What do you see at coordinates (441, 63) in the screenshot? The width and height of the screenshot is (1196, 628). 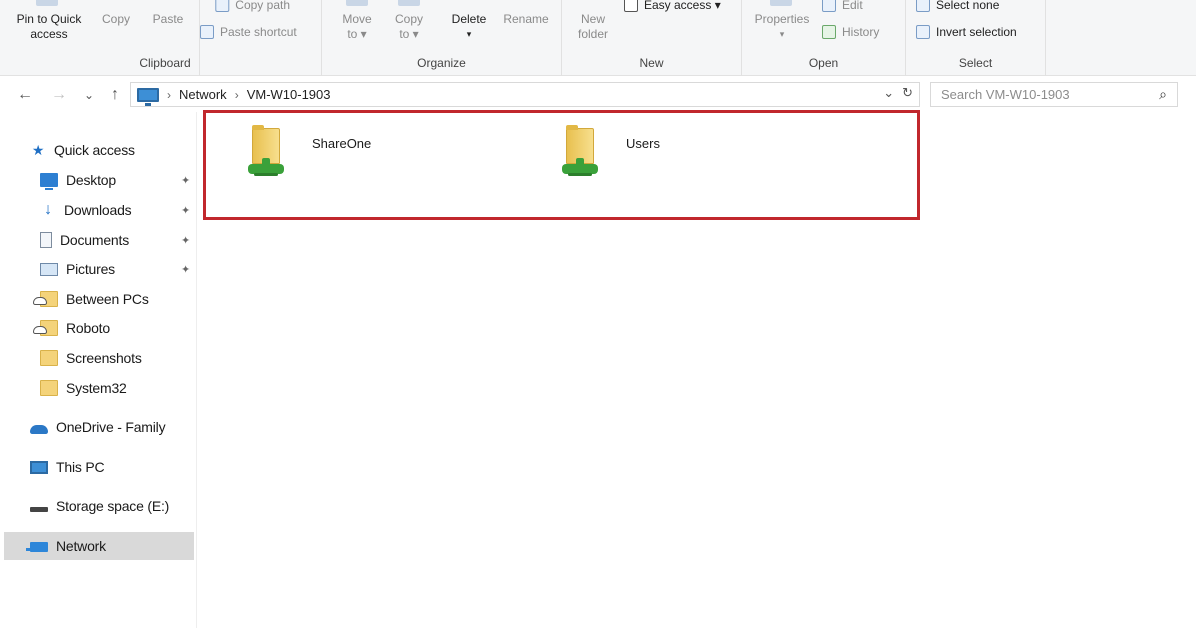 I see `organize-group-label: Organize` at bounding box center [441, 63].